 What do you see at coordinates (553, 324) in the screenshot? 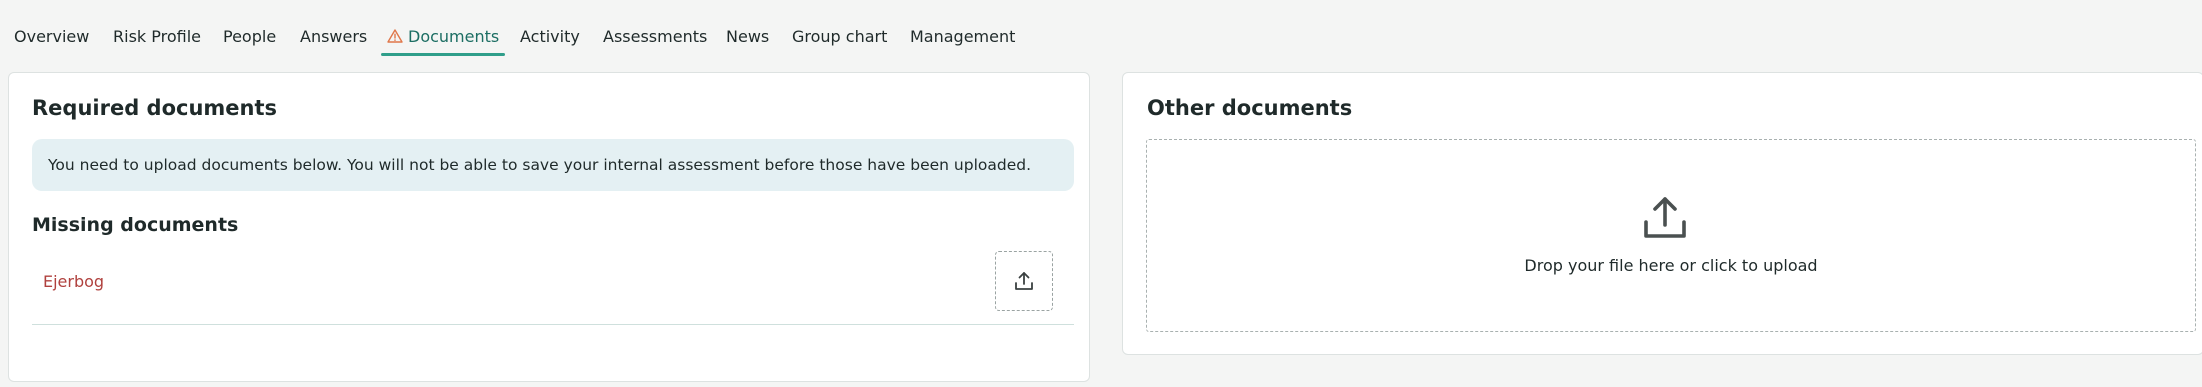
I see `row-divider` at bounding box center [553, 324].